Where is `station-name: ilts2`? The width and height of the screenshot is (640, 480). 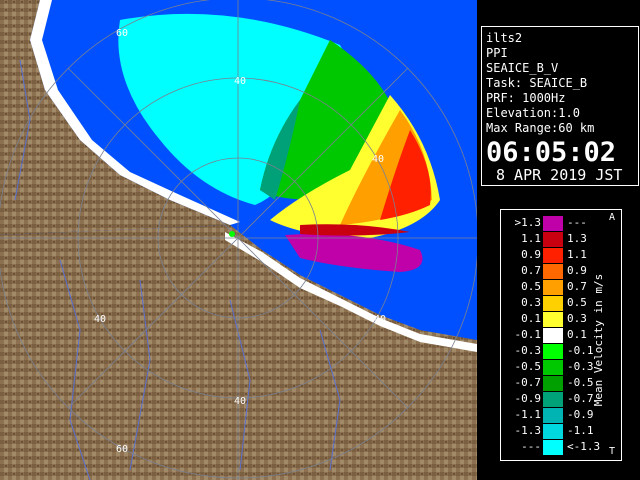
station-name: ilts2 is located at coordinates (504, 38).